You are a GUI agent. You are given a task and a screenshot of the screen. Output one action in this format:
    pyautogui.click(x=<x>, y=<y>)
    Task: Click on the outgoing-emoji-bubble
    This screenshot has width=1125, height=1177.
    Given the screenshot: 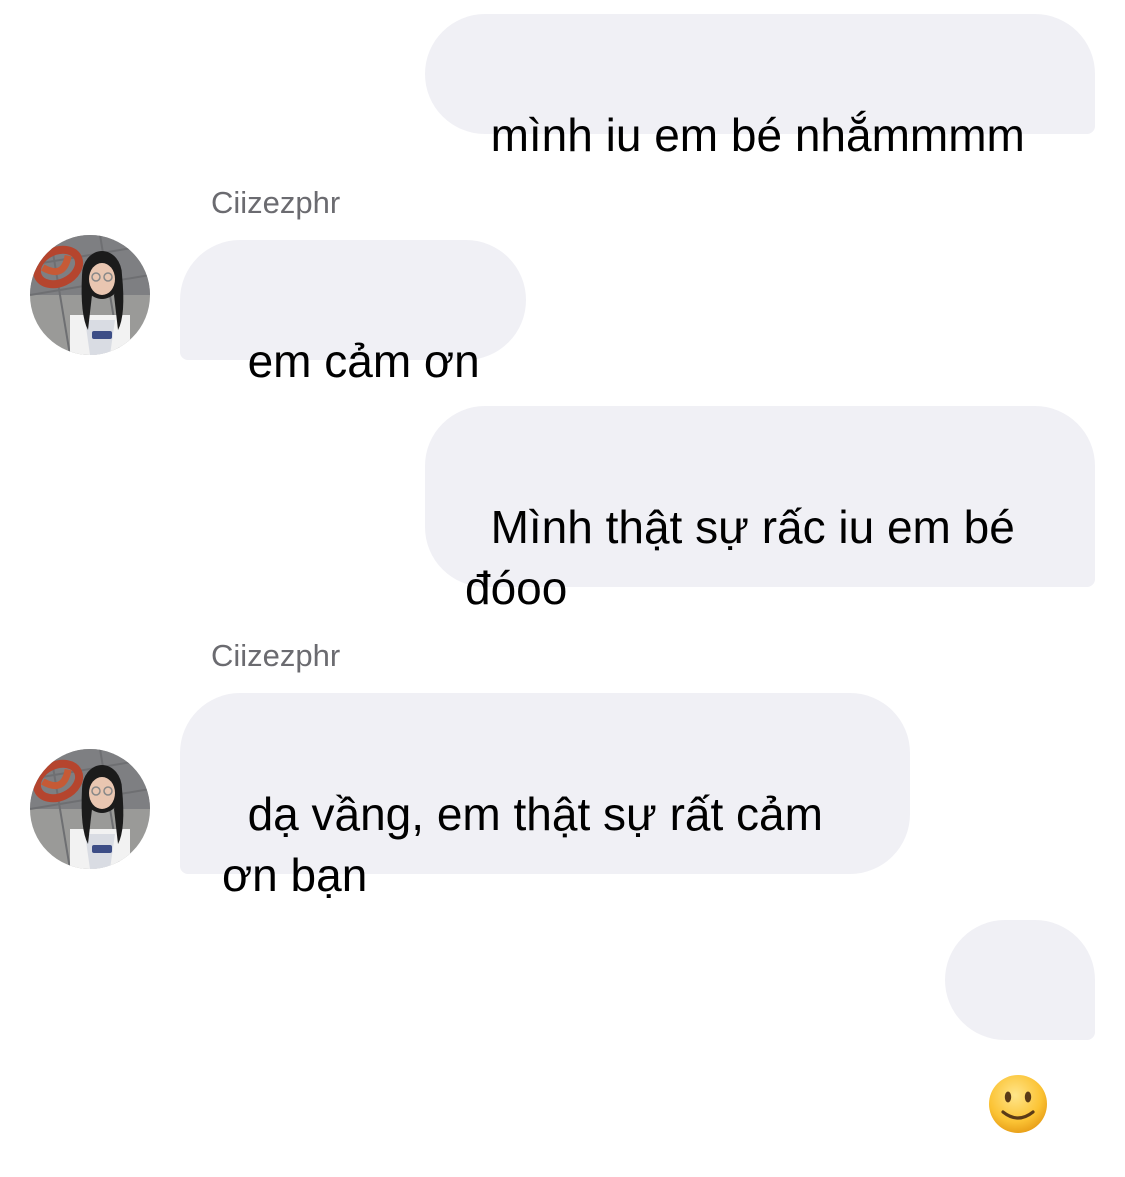 What is the action you would take?
    pyautogui.click(x=1020, y=1026)
    